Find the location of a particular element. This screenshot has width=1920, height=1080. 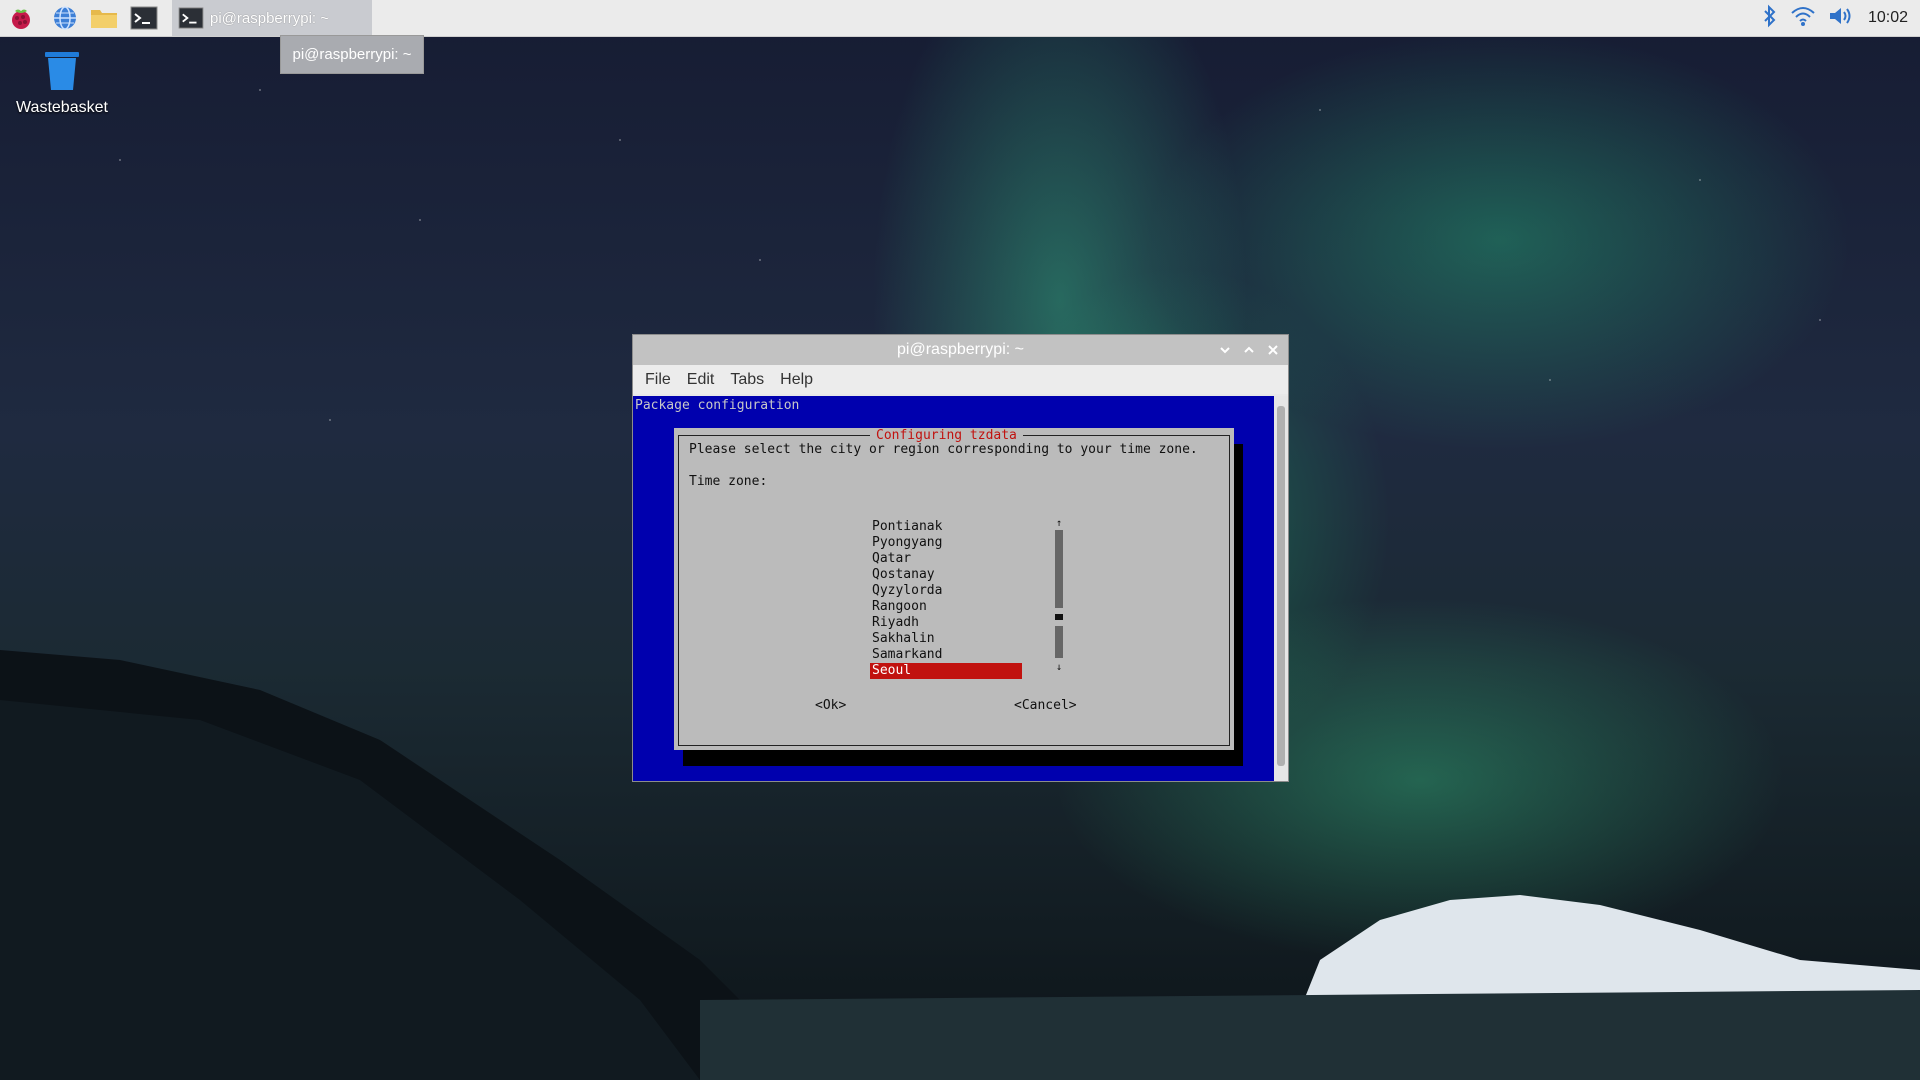

window-title: pi@raspberrypi: ~ is located at coordinates (960, 349).